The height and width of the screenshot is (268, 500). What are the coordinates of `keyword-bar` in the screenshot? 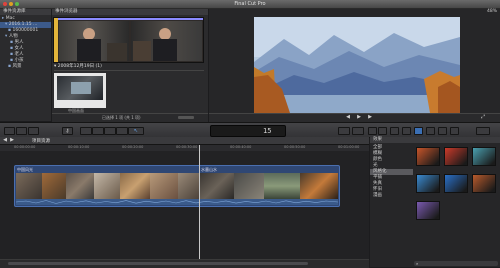 It's located at (130, 19).